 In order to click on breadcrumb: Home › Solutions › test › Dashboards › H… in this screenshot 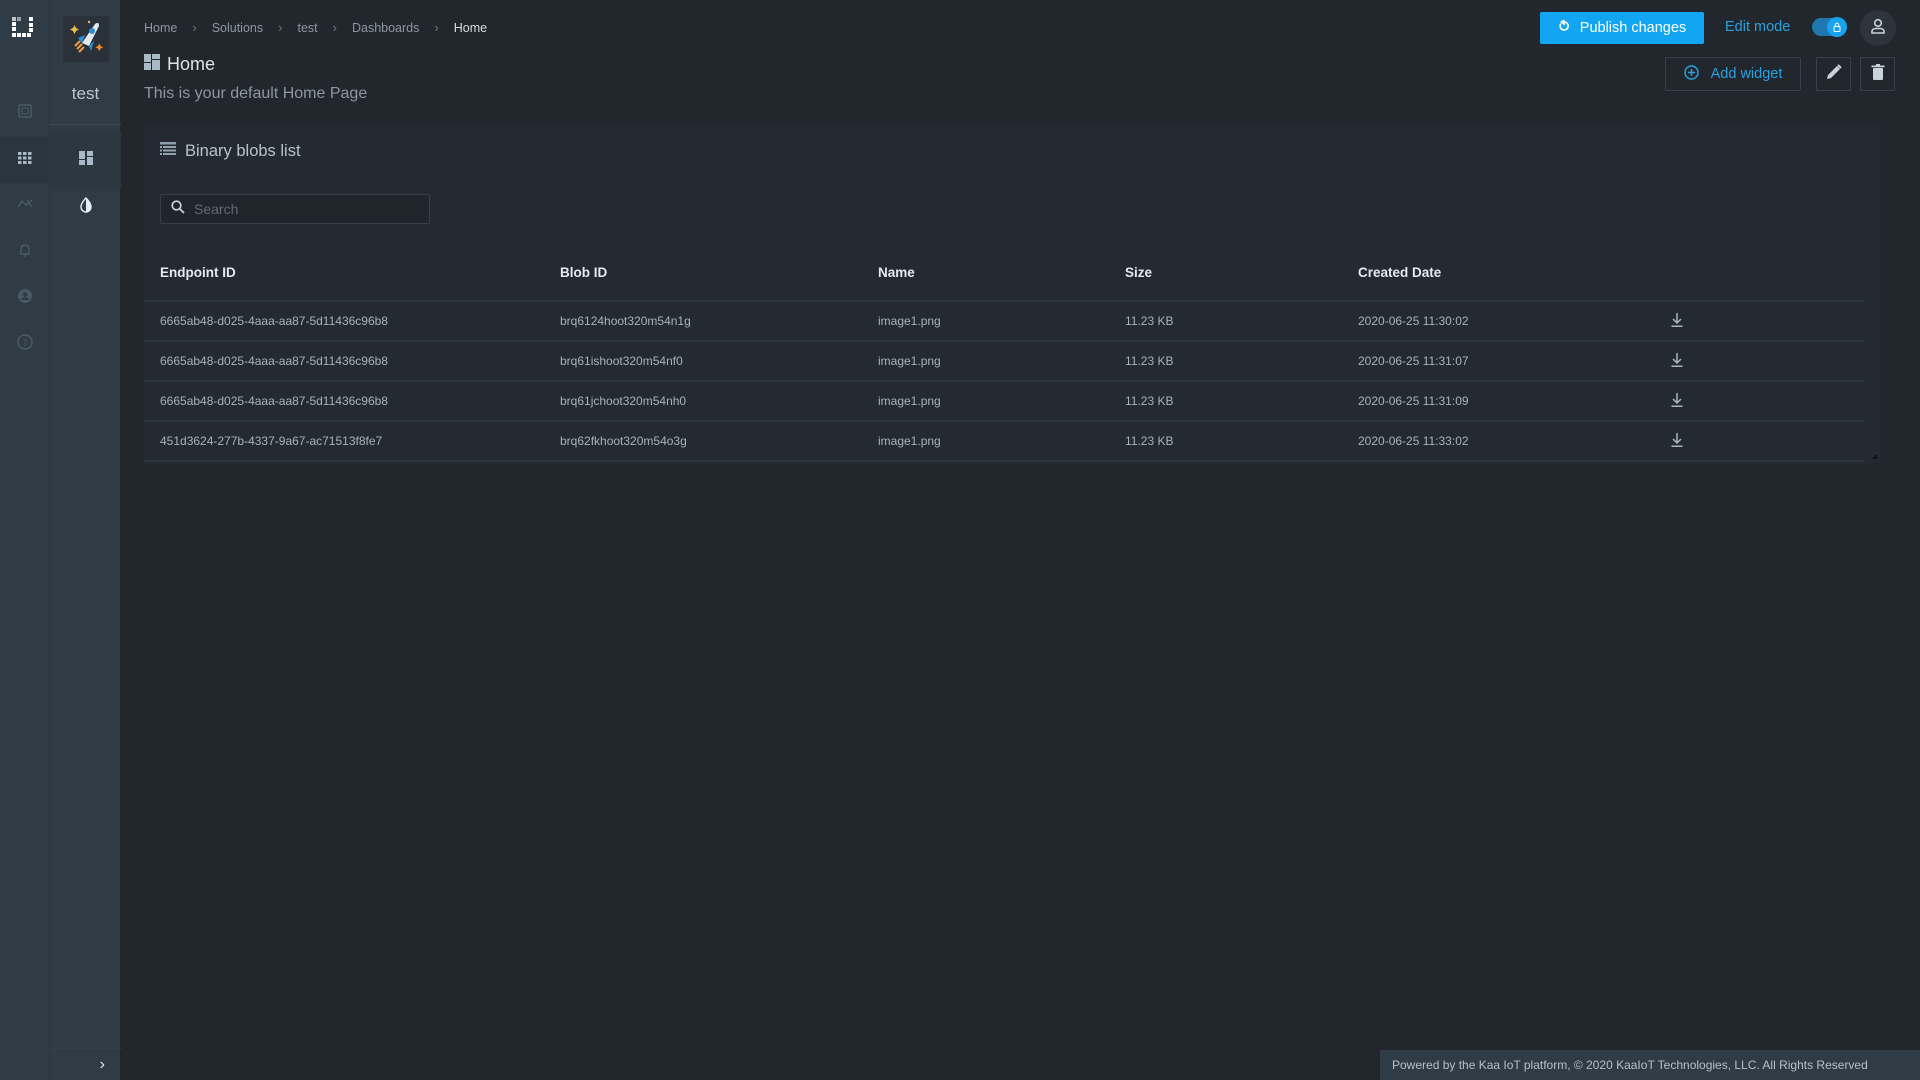, I will do `click(315, 27)`.